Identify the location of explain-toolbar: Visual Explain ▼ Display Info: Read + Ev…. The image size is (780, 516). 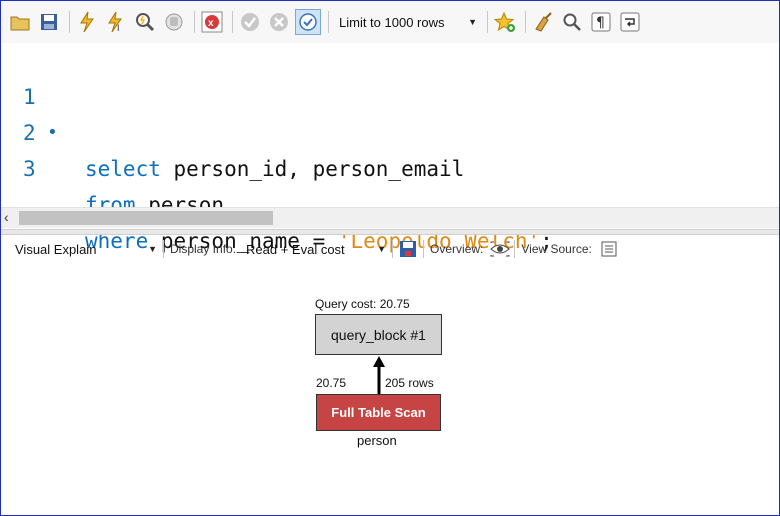
(390, 249).